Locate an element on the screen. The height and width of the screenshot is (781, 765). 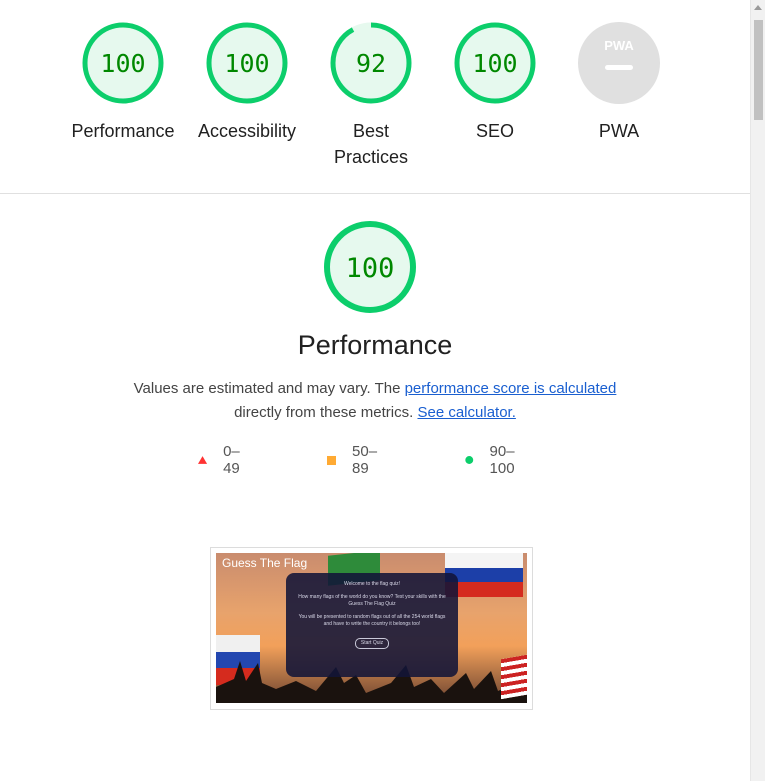
seo-score: 100 is located at coordinates (494, 63).